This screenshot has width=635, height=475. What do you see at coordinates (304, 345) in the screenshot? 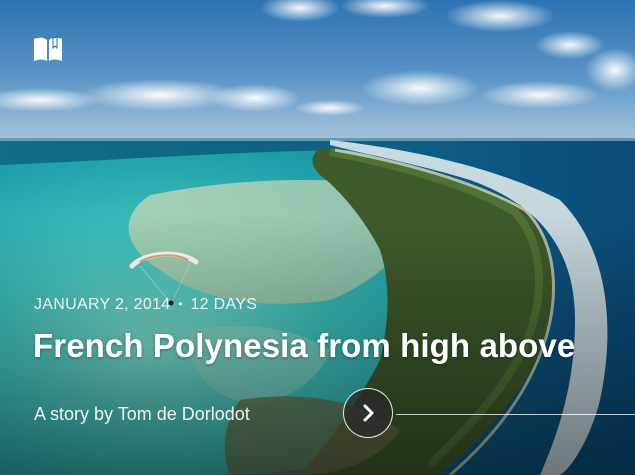
I see `story-title: French Polynesia from high above` at bounding box center [304, 345].